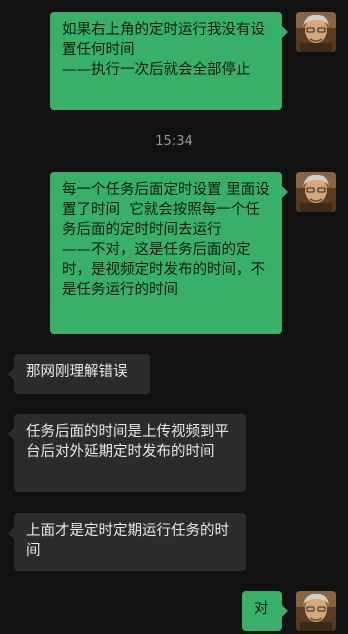 This screenshot has height=634, width=348. What do you see at coordinates (79, 374) in the screenshot?
I see `message-bubble-incoming: 那网刚理解错误` at bounding box center [79, 374].